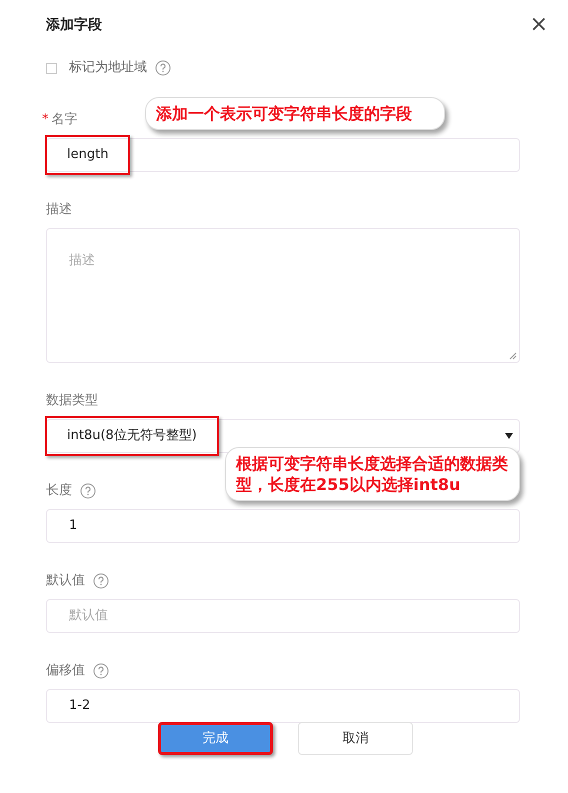  I want to click on field-label: 描述, so click(59, 210).